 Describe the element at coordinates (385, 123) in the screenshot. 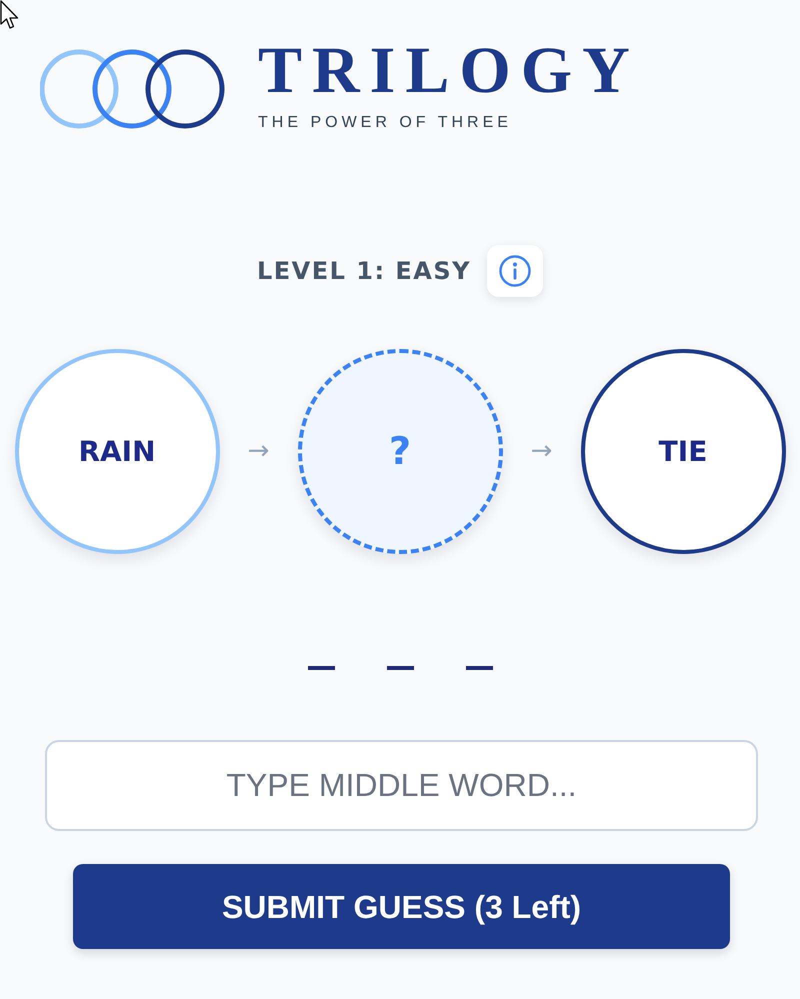

I see `app-tagline: THE POWER OF THREE` at that location.